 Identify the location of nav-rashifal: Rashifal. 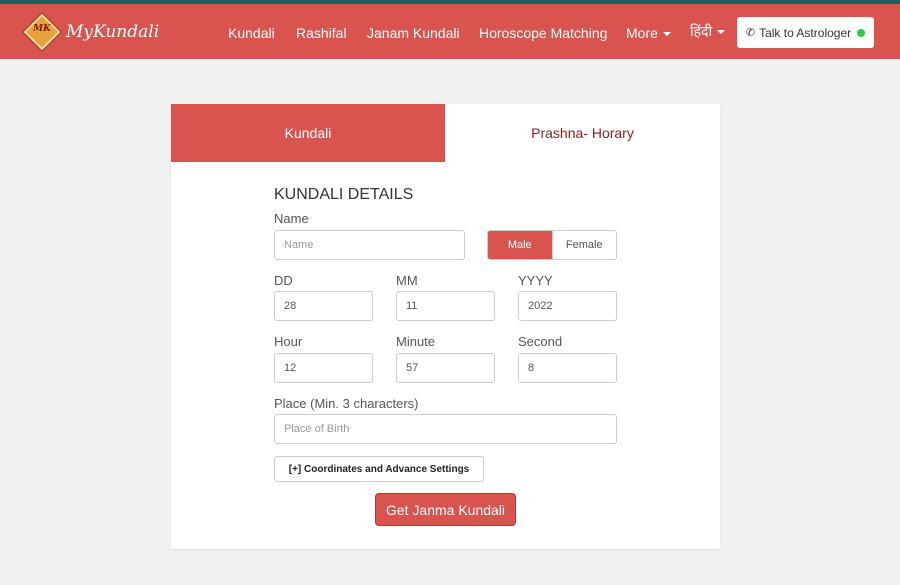
(321, 33).